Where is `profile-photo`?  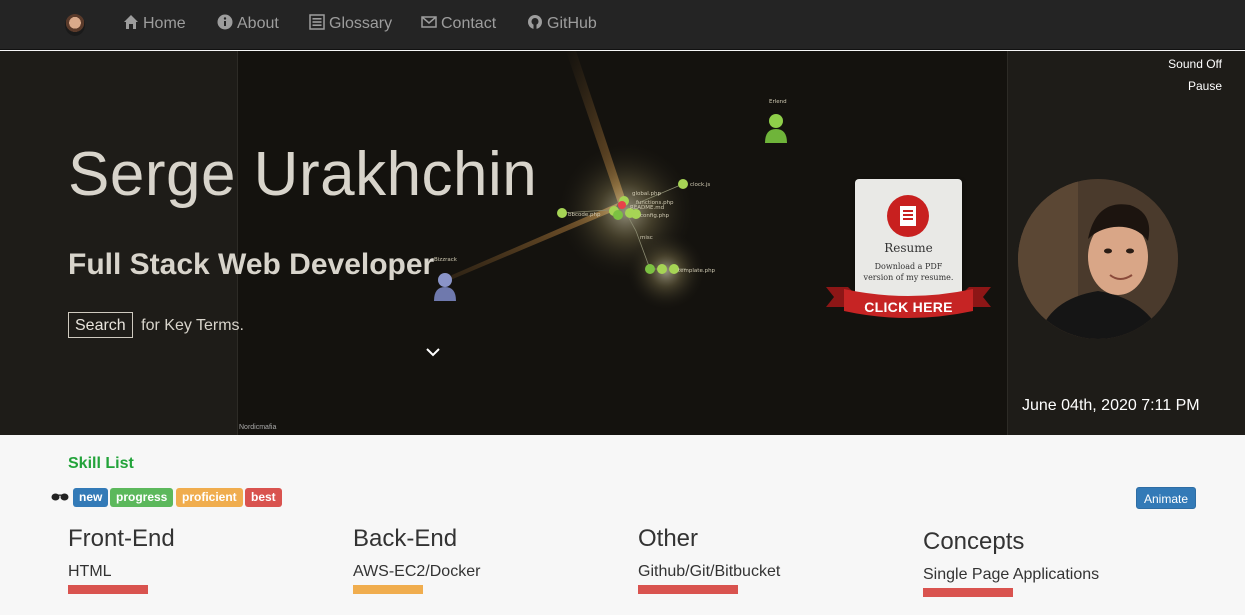 profile-photo is located at coordinates (1098, 259).